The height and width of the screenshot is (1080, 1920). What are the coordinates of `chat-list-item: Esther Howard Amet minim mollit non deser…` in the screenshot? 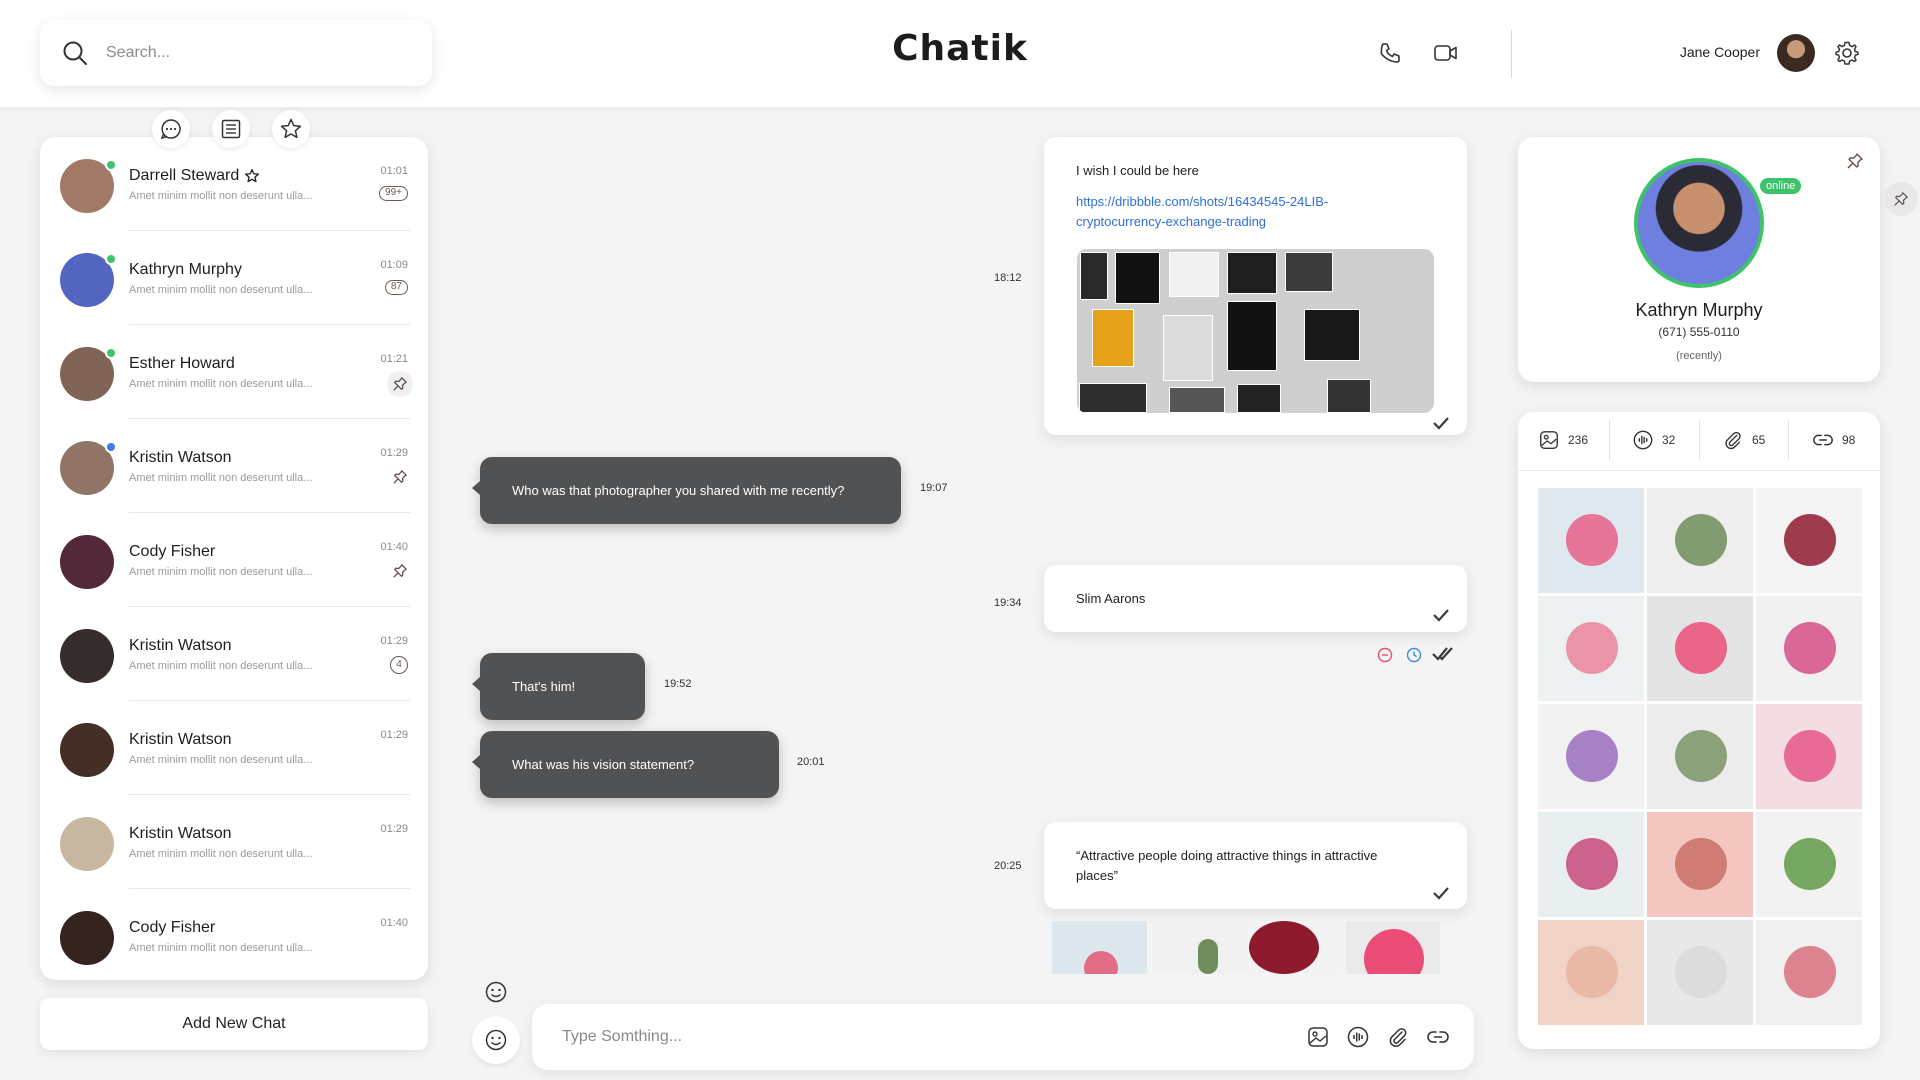 It's located at (236, 372).